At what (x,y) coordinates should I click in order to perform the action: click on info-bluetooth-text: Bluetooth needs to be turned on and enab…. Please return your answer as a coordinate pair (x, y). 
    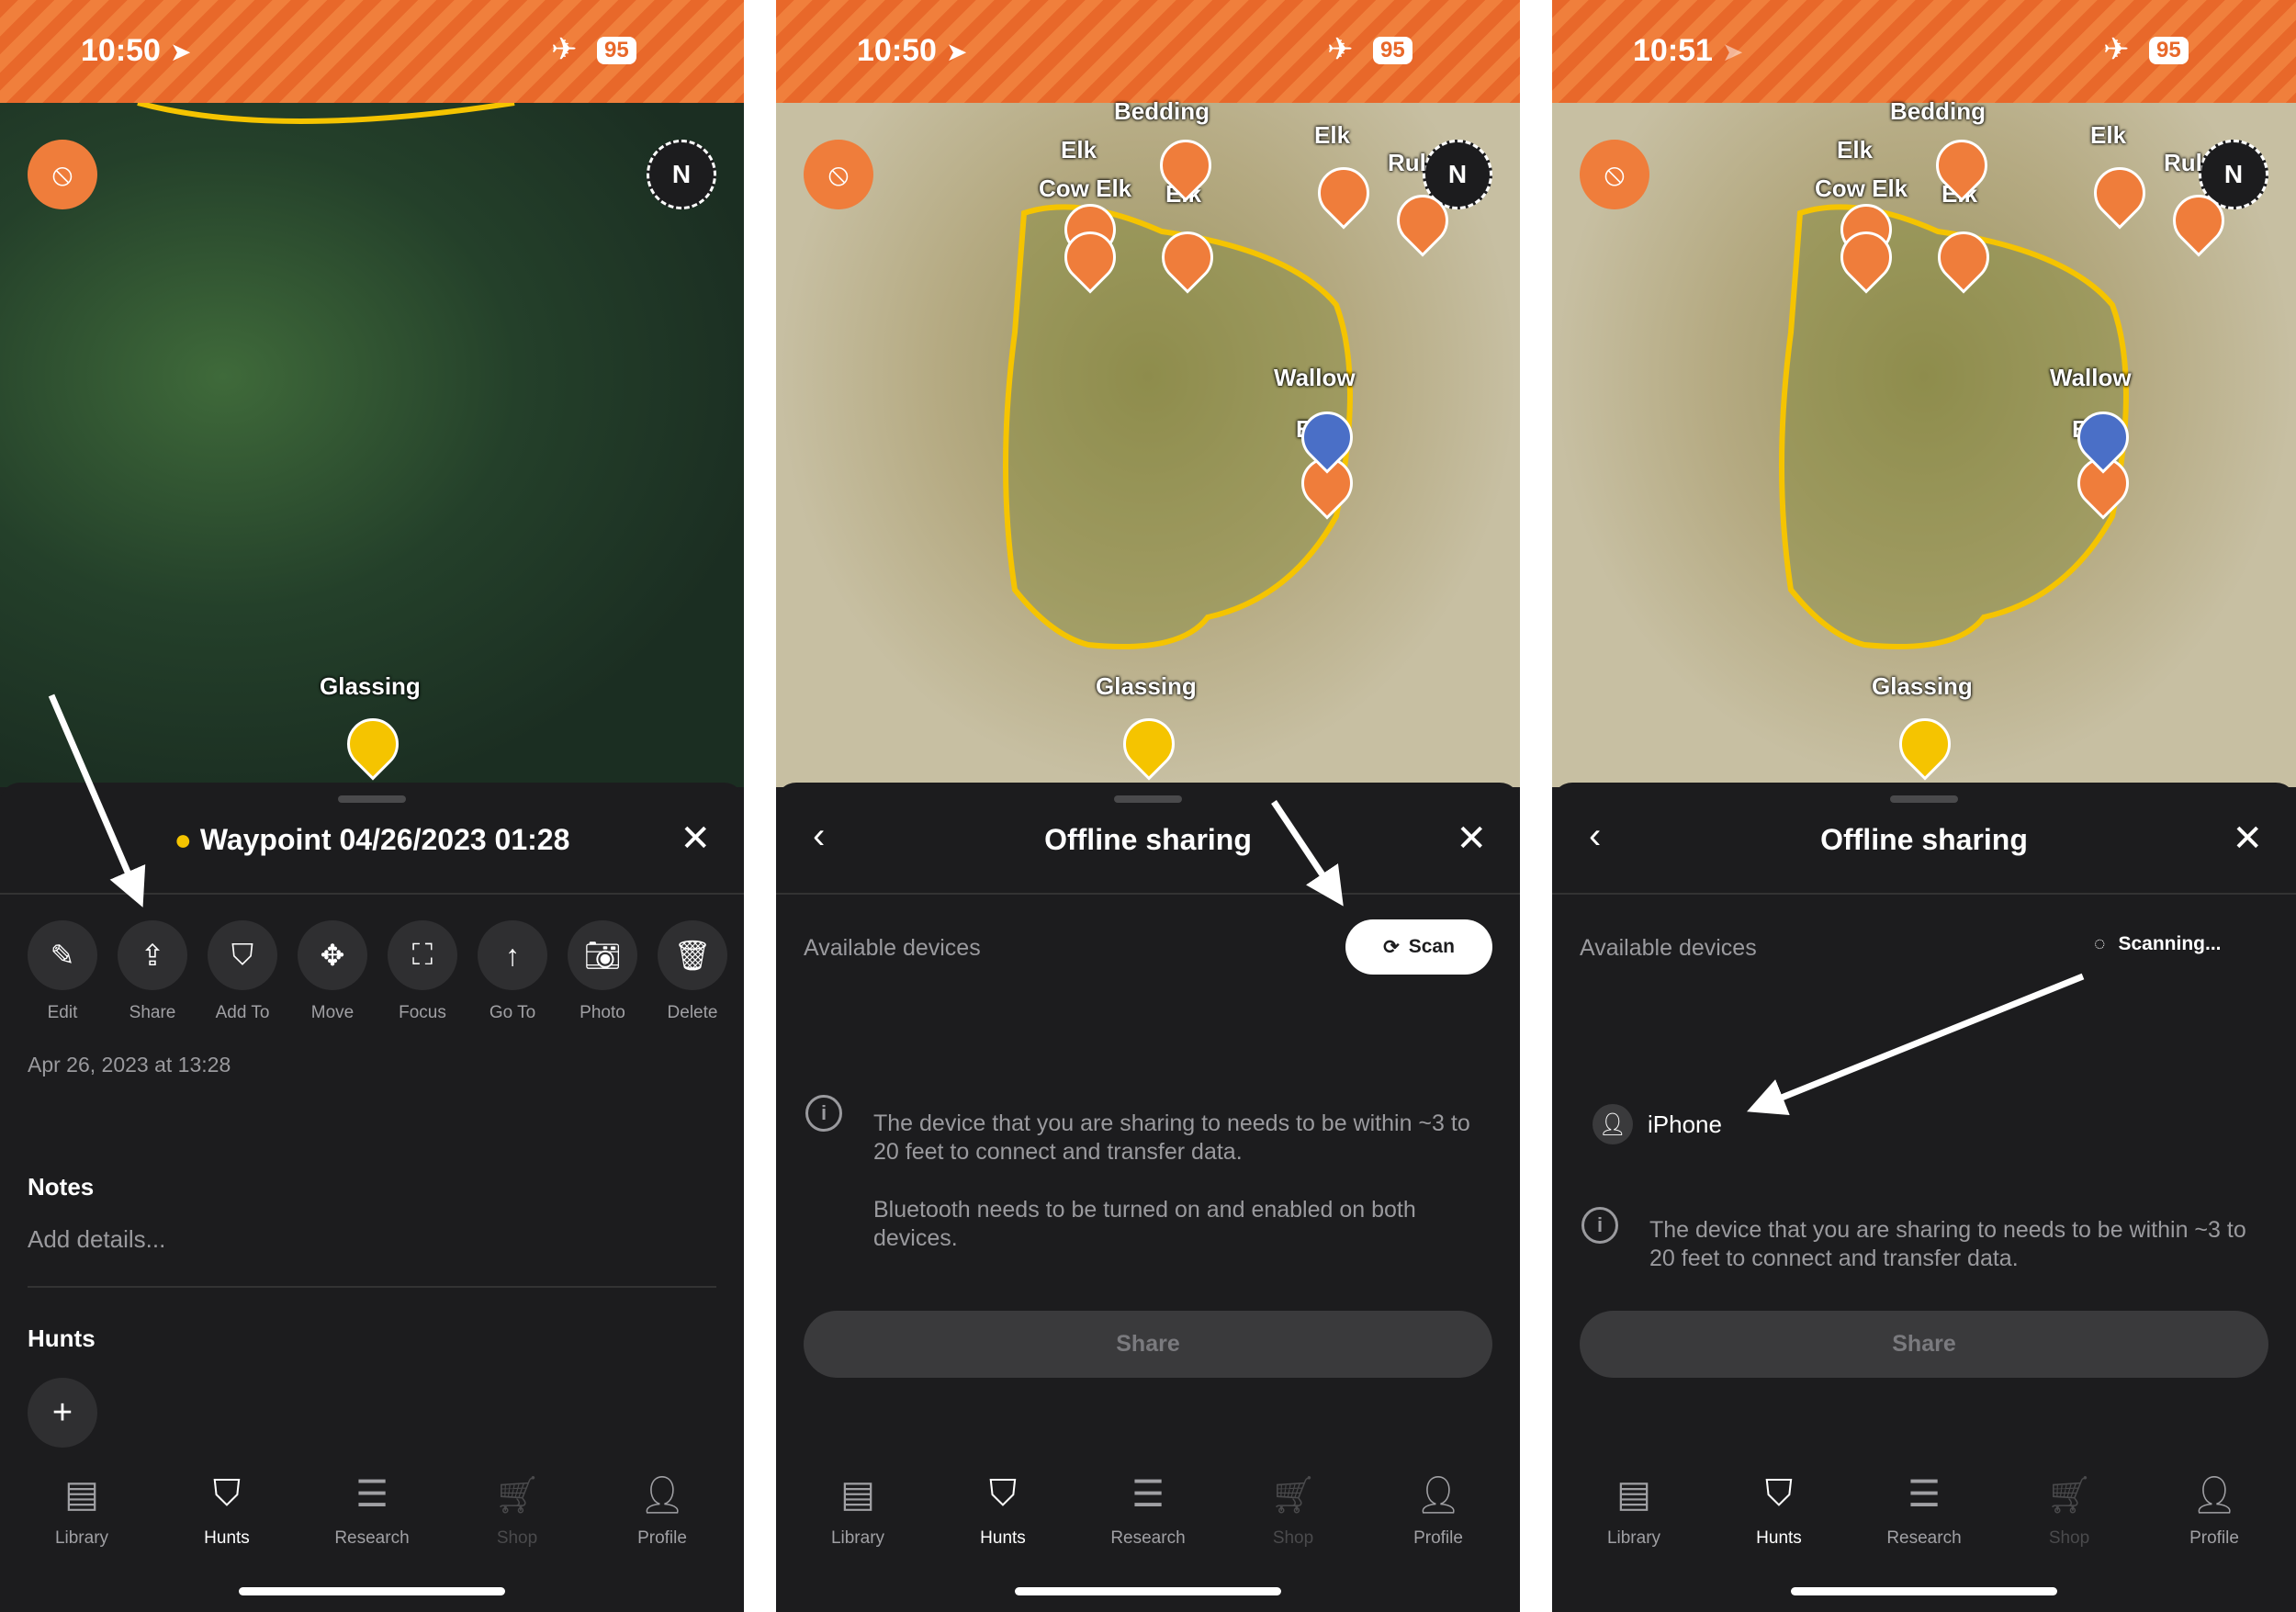
    Looking at the image, I should click on (1144, 1224).